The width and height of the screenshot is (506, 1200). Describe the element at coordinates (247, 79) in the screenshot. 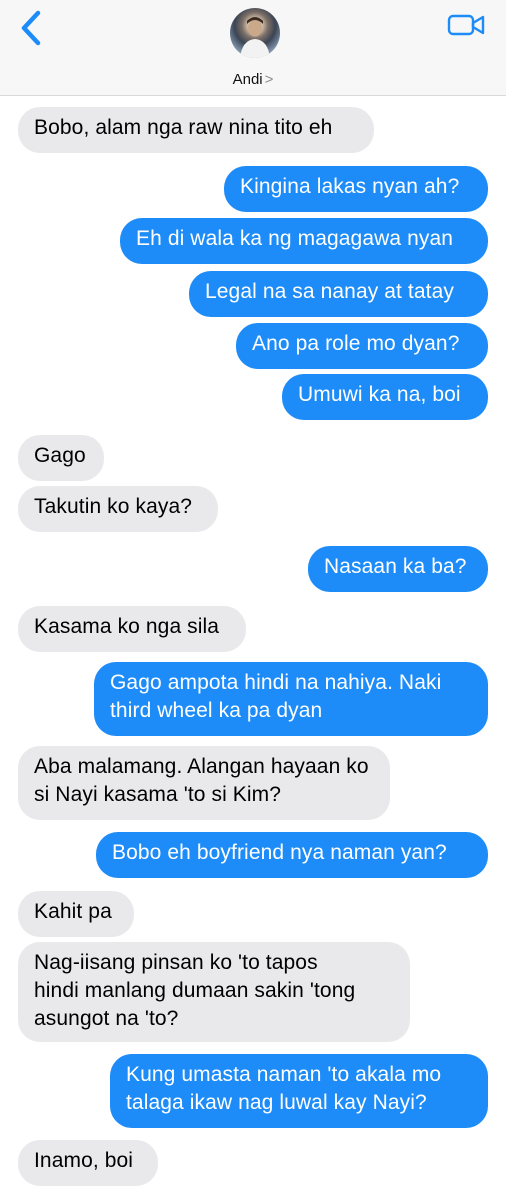

I see `contact-name-label: Andi` at that location.